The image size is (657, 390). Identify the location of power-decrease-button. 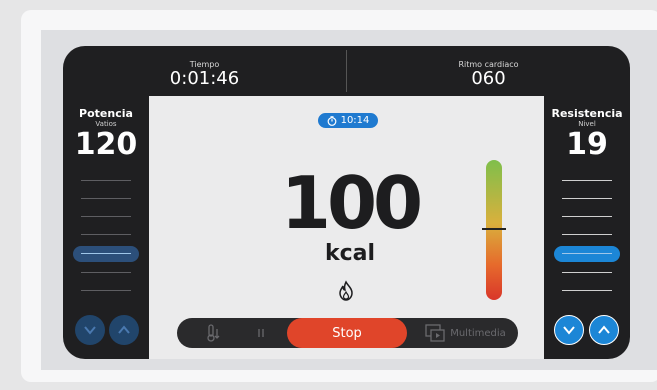
(90, 330).